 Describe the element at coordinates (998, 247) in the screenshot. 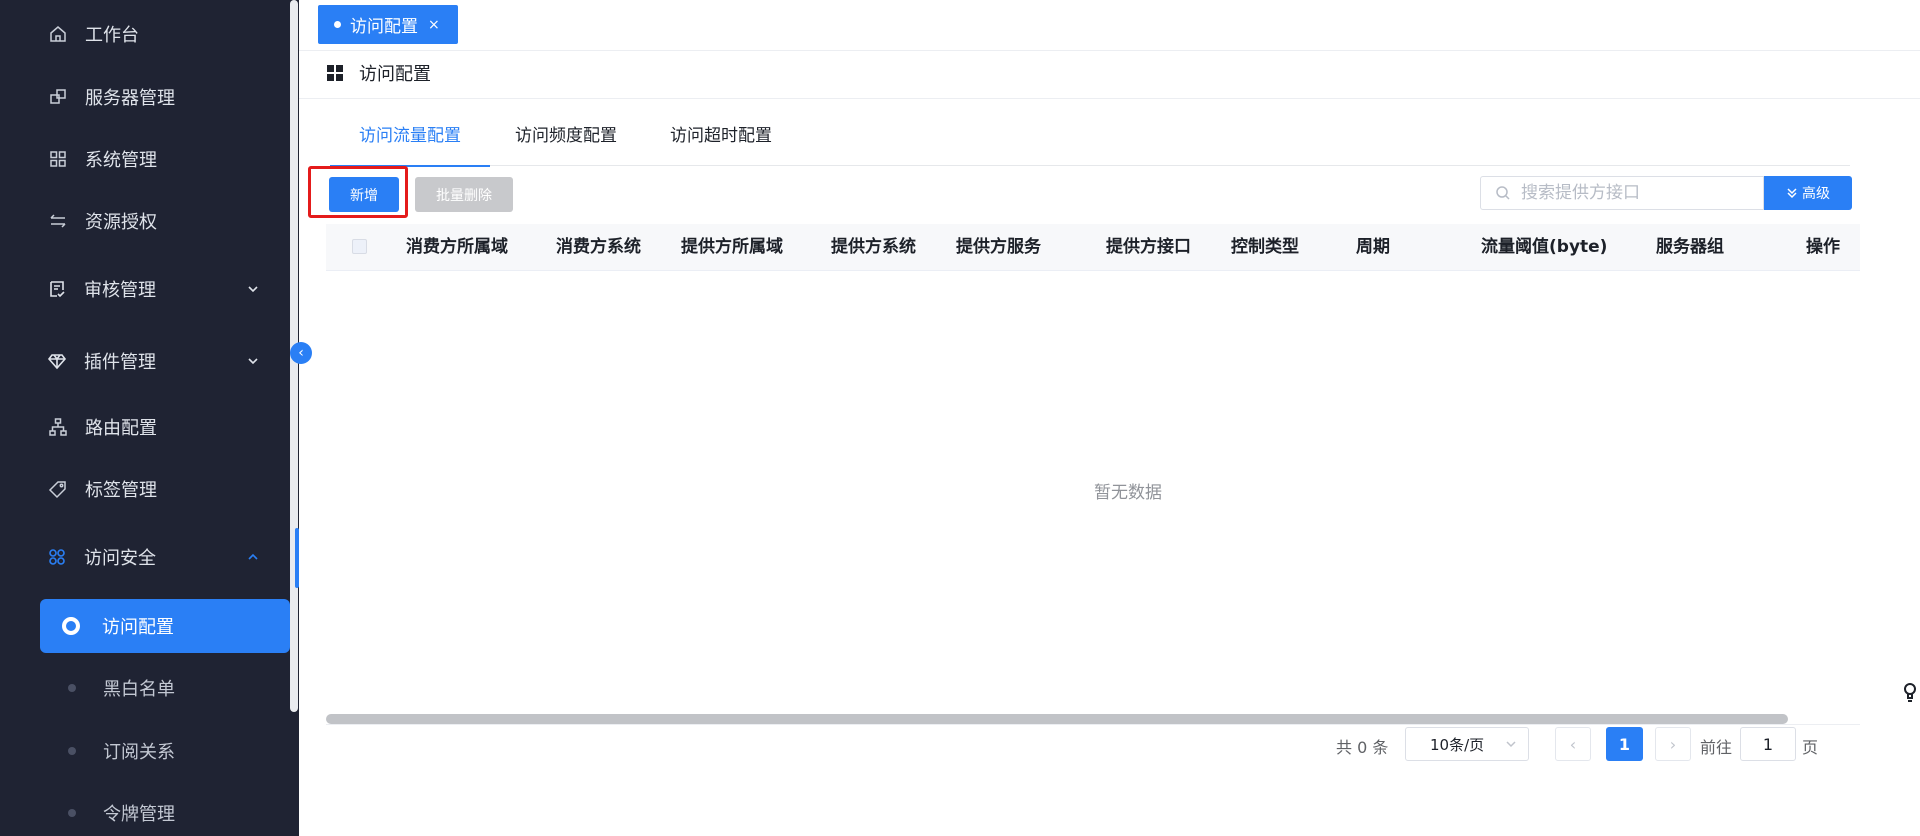

I see `column-header: 提供方服务` at that location.